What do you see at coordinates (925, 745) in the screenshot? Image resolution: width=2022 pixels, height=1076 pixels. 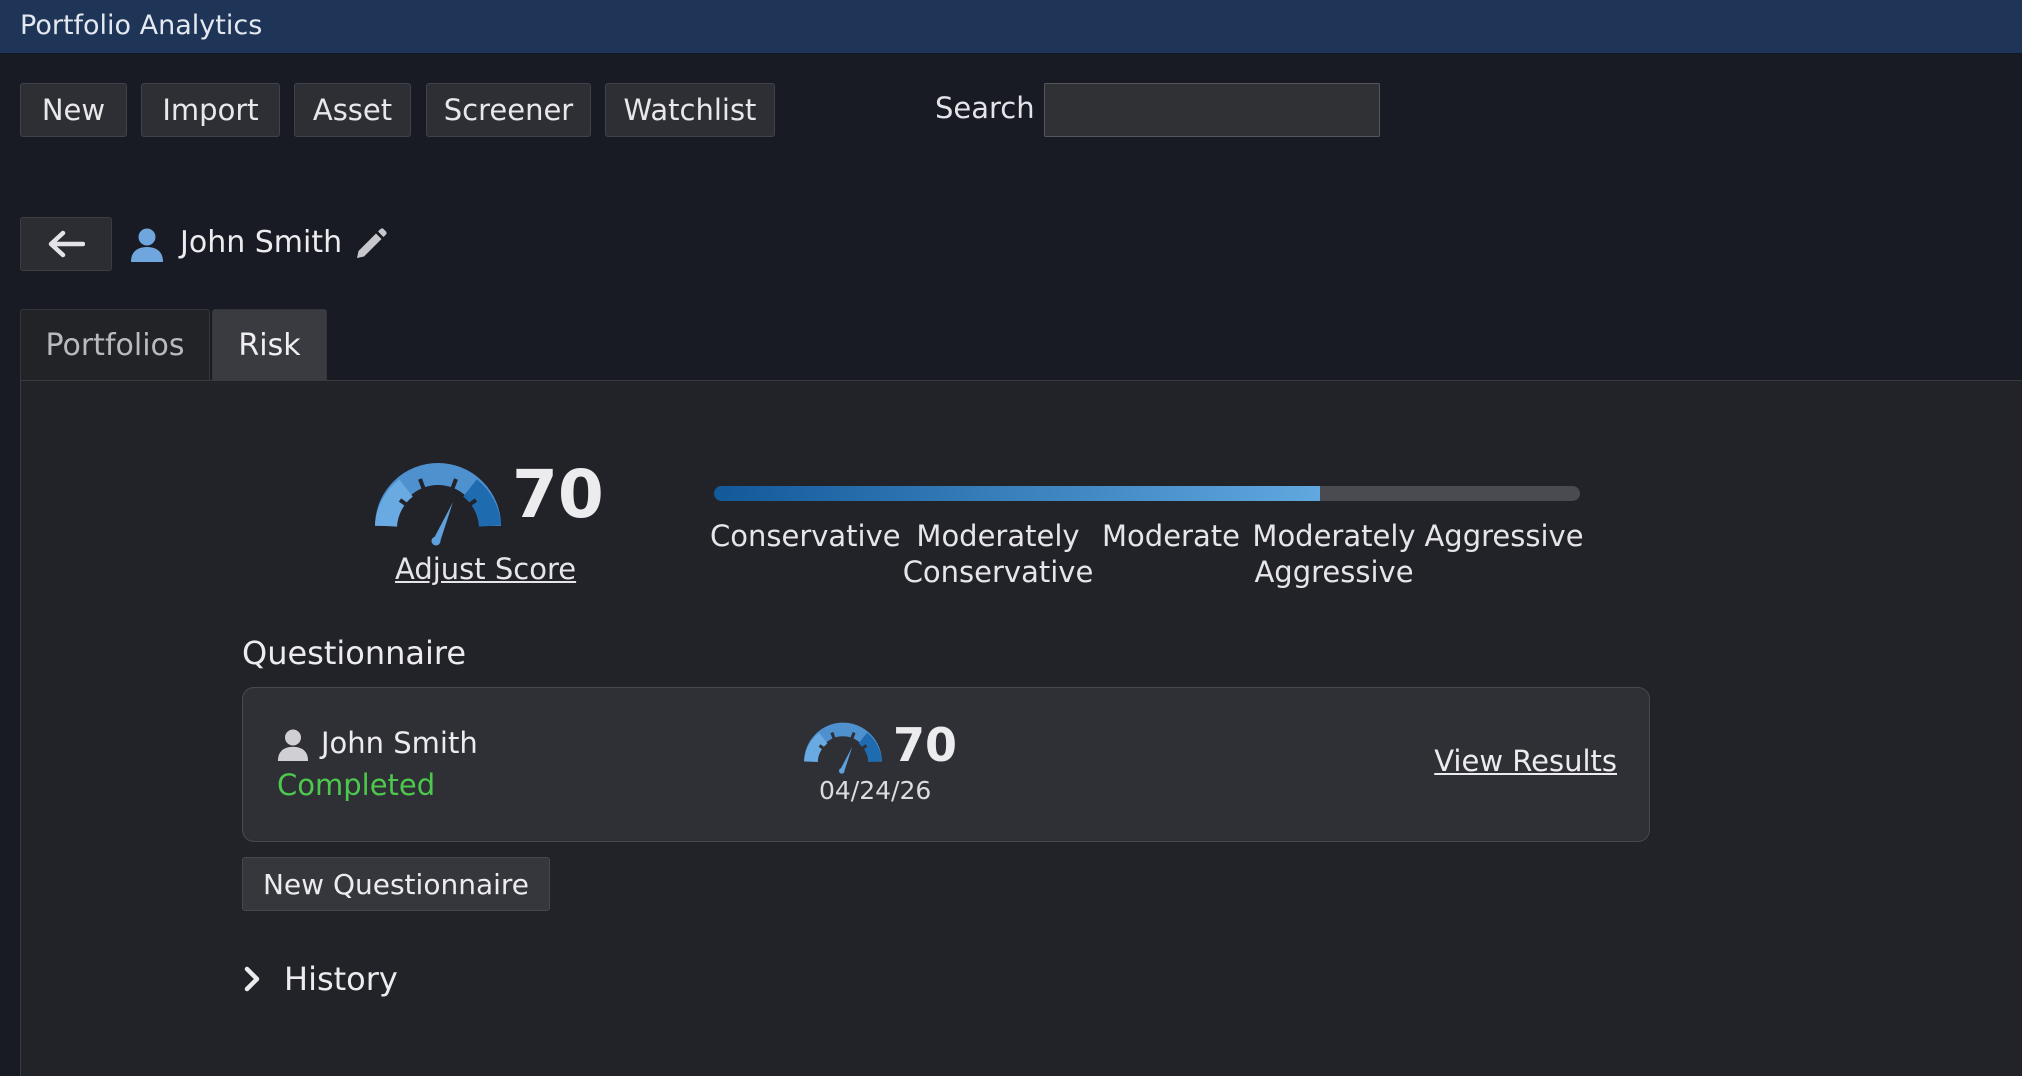 I see `questionnaire-score: 70` at bounding box center [925, 745].